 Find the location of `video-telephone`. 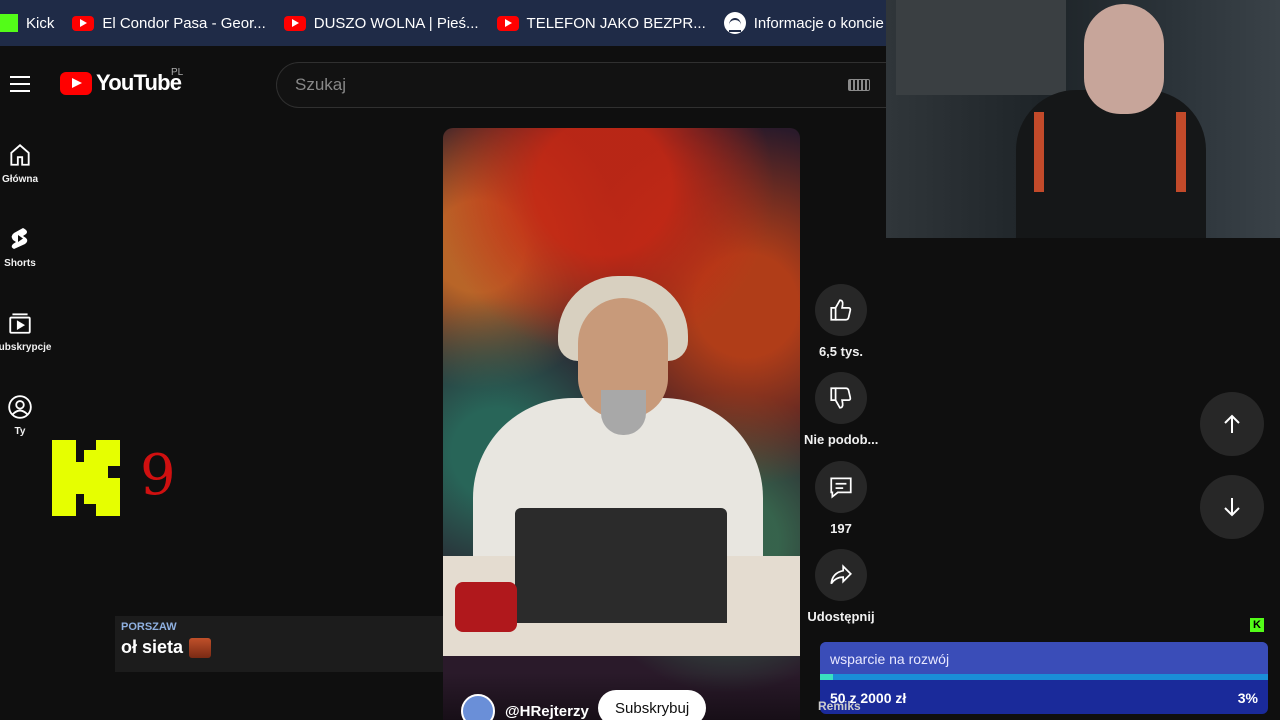

video-telephone is located at coordinates (486, 607).